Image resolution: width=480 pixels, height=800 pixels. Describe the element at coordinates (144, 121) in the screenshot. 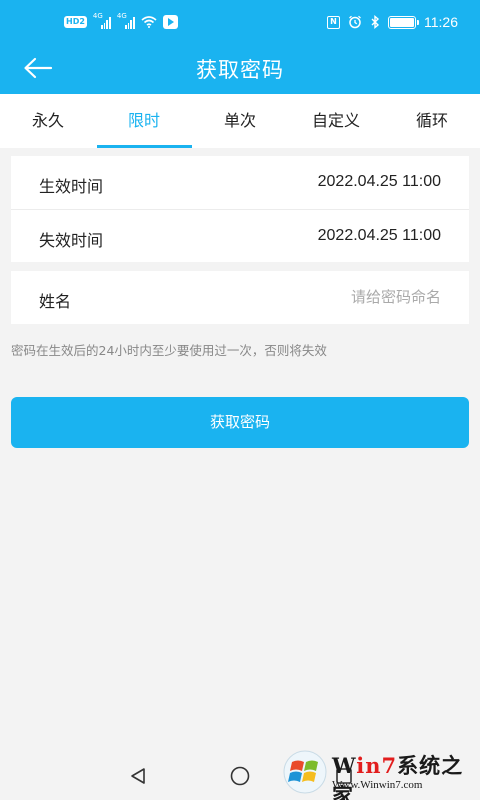

I see `tab-limited-time: 限时` at that location.